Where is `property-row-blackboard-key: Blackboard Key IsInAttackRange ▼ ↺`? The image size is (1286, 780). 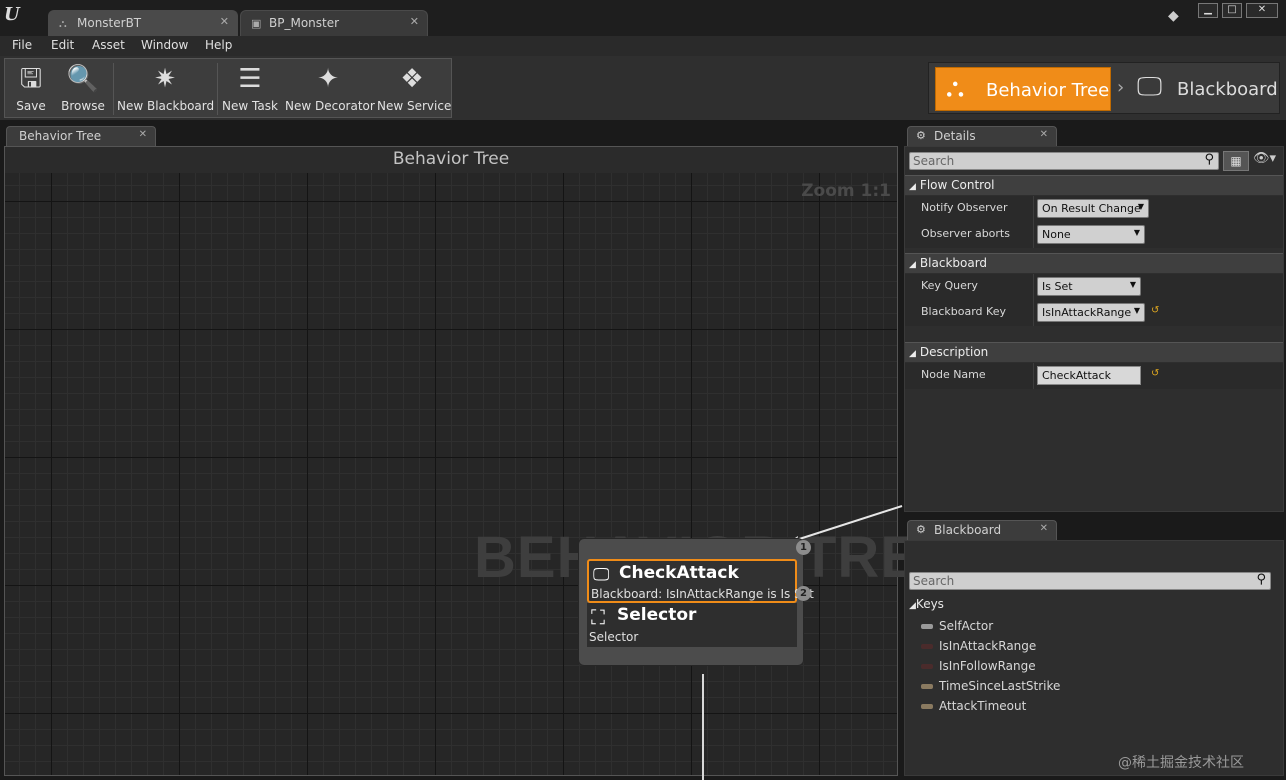
property-row-blackboard-key: Blackboard Key IsInAttackRange ▼ ↺ is located at coordinates (1094, 313).